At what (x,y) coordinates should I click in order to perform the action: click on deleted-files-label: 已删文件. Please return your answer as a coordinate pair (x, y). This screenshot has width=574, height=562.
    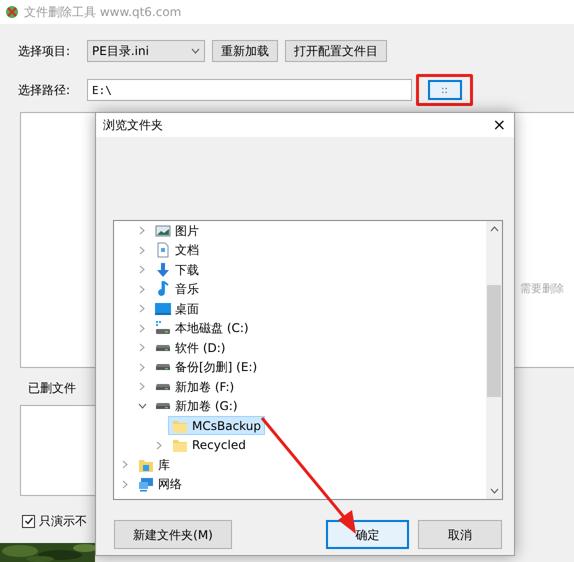
    Looking at the image, I should click on (52, 388).